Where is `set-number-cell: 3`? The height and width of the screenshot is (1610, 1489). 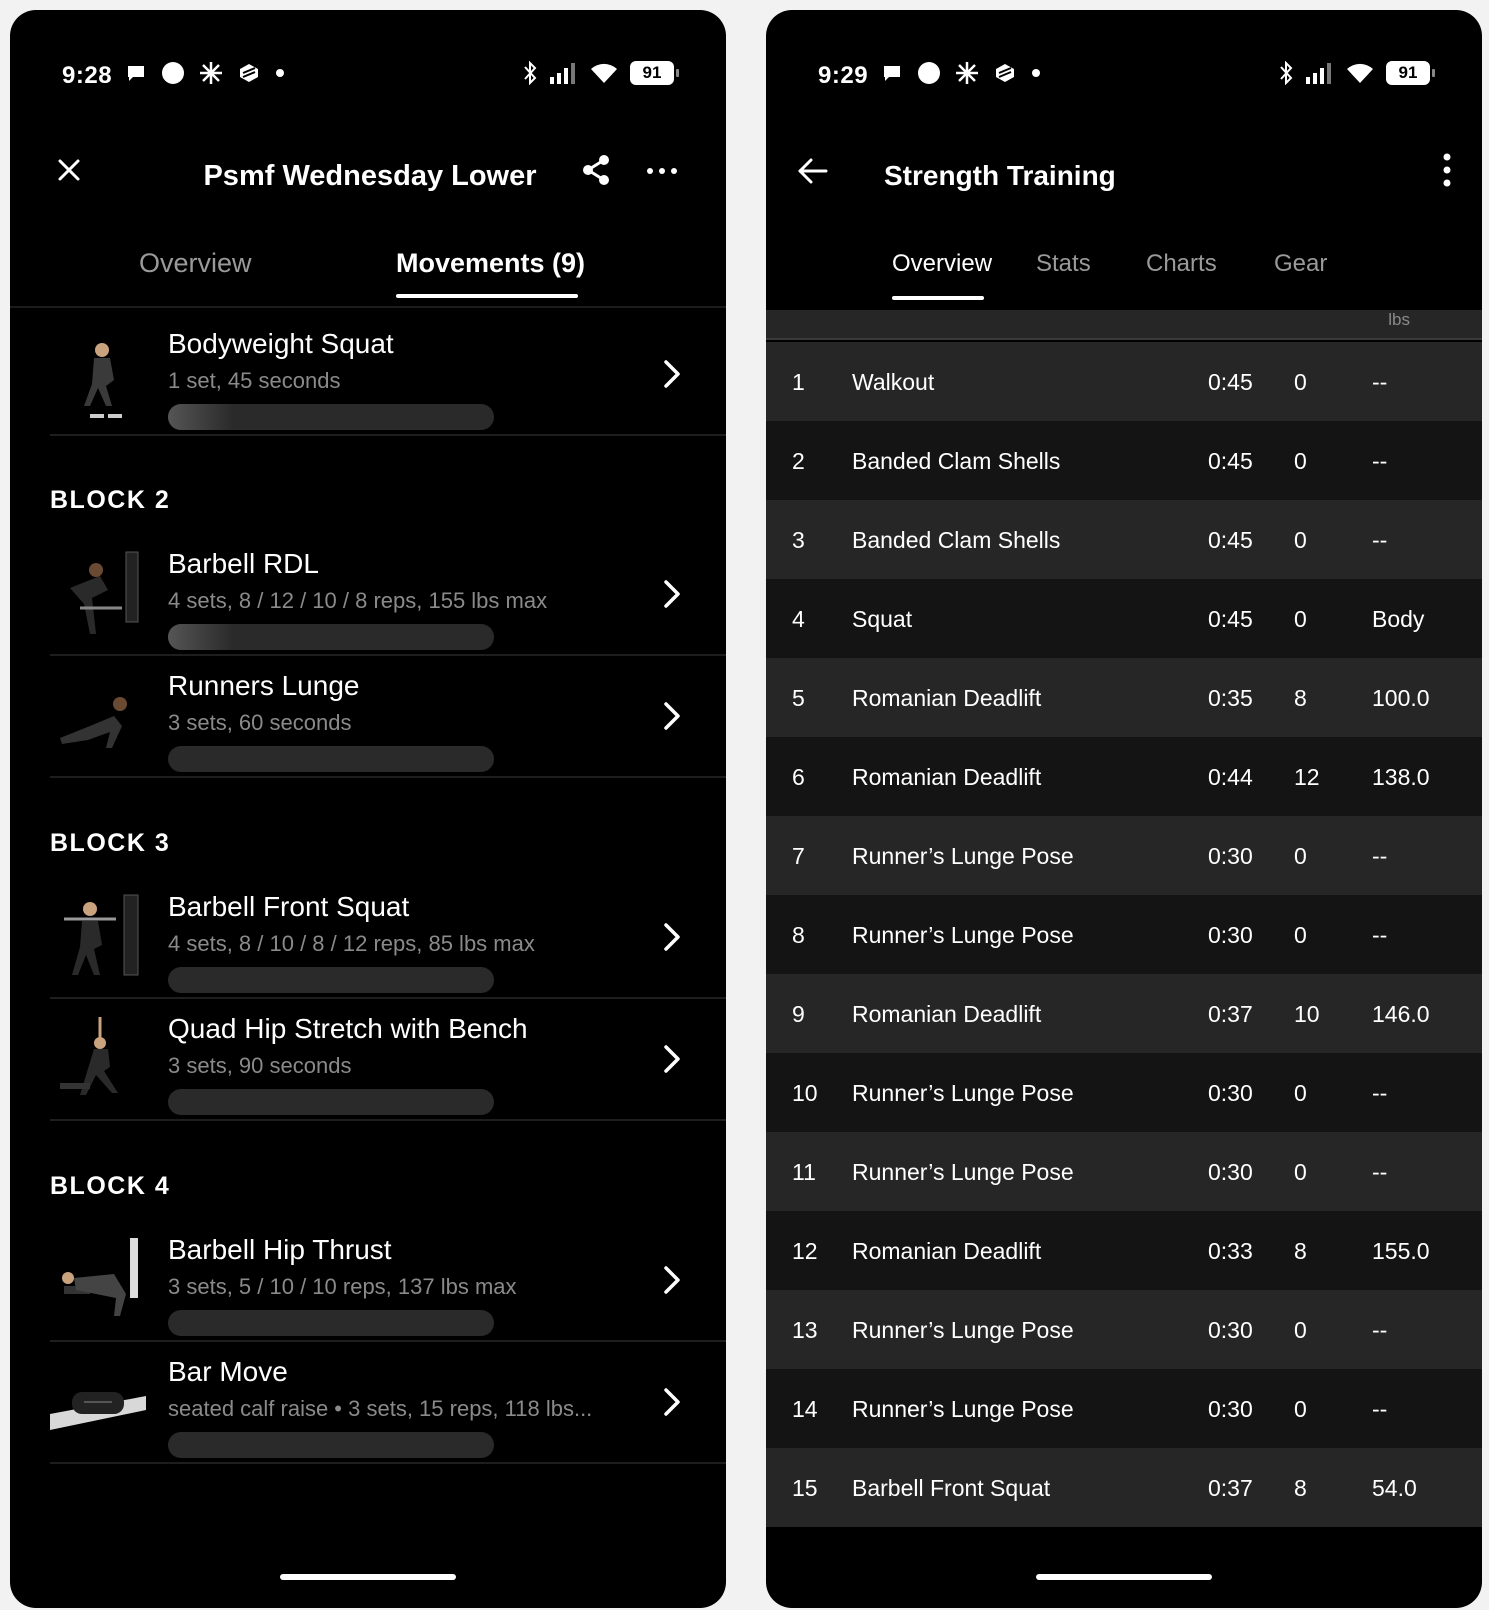 set-number-cell: 3 is located at coordinates (798, 540).